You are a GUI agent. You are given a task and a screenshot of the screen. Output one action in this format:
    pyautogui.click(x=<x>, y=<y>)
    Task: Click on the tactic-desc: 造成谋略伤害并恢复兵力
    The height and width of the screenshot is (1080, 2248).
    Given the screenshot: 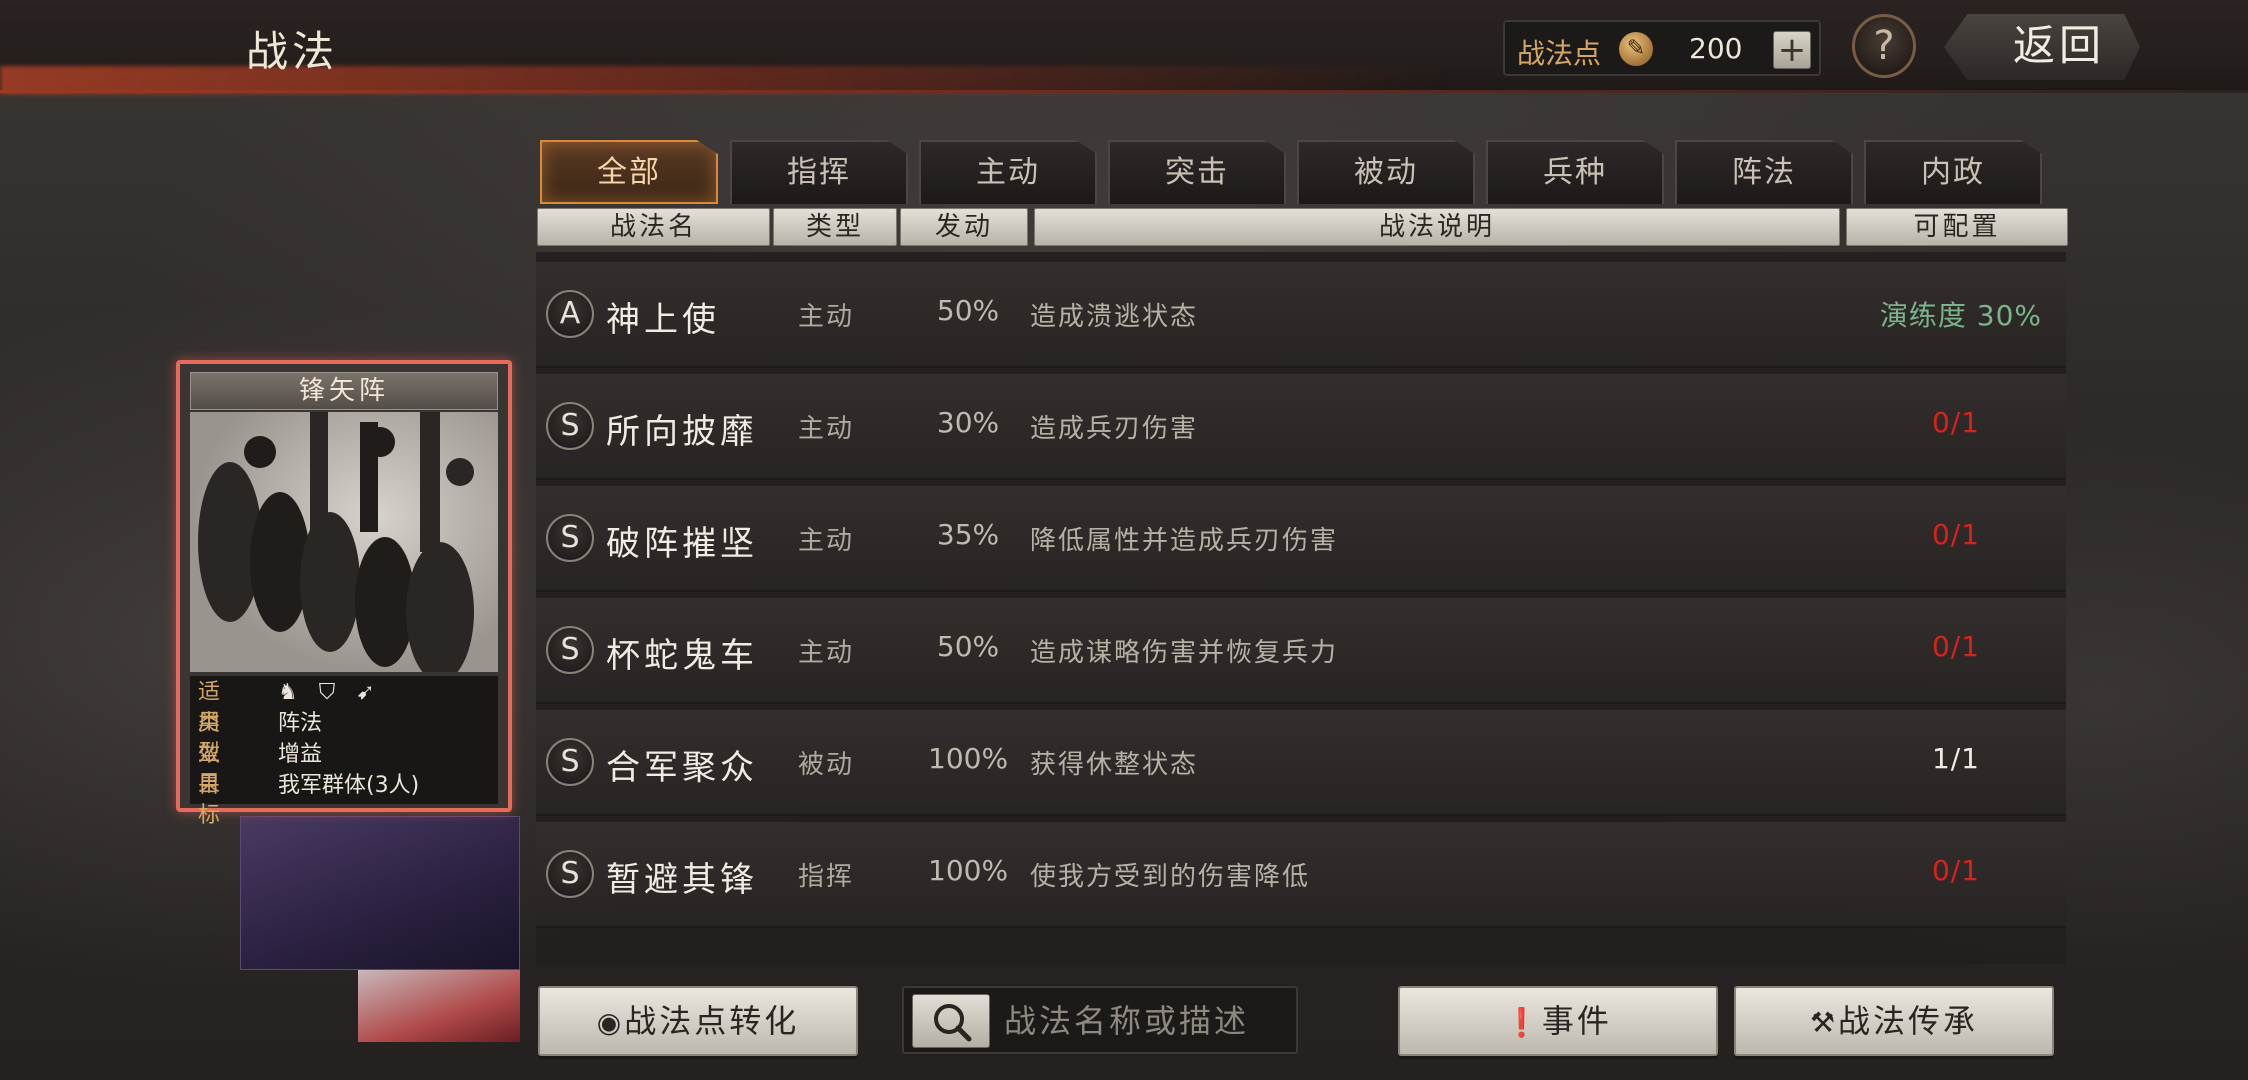 What is the action you would take?
    pyautogui.click(x=1184, y=653)
    